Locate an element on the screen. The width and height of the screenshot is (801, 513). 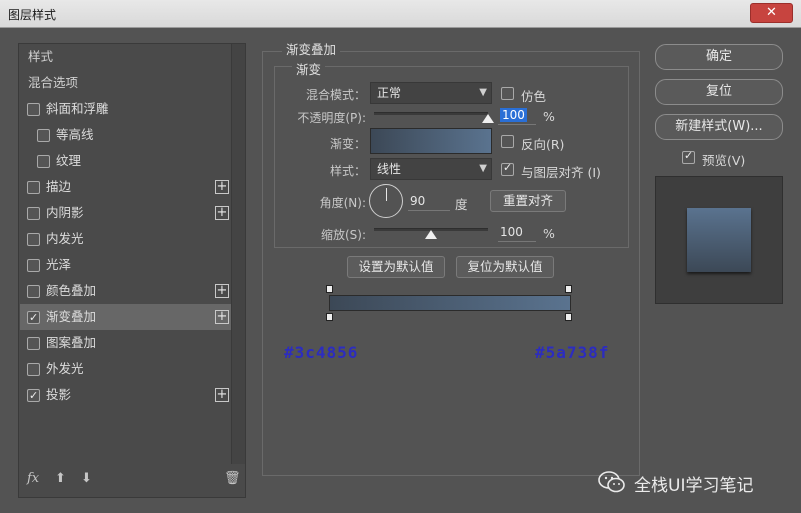
style-item: 斜面和浮雕 is located at coordinates (125, 109).